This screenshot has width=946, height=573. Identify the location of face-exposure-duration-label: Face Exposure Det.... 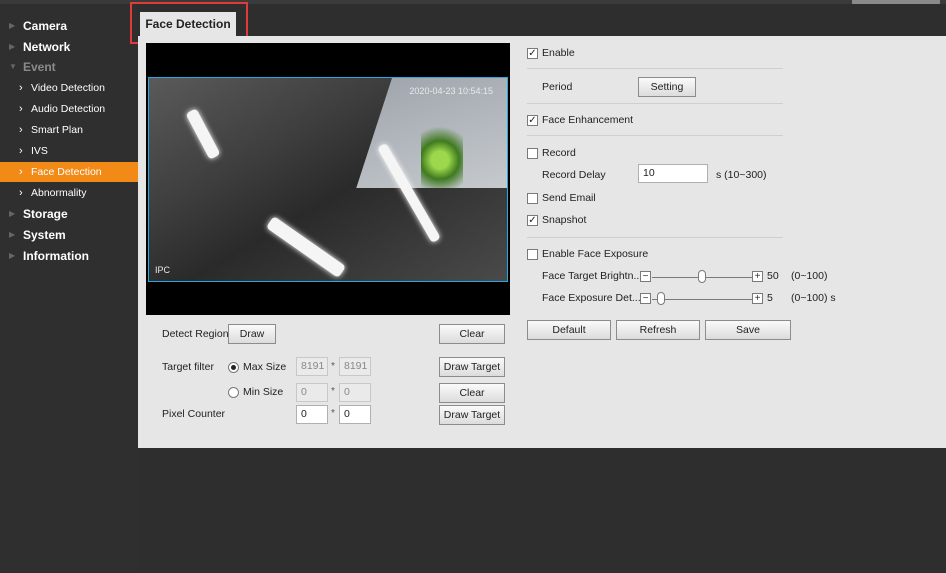
(591, 298).